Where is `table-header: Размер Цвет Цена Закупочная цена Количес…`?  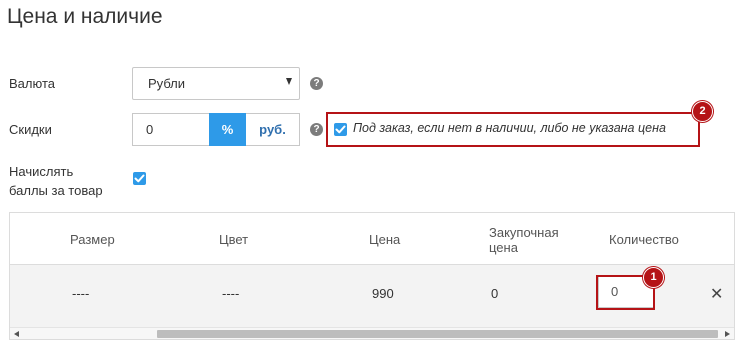 table-header: Размер Цвет Цена Закупочная цена Количес… is located at coordinates (372, 239).